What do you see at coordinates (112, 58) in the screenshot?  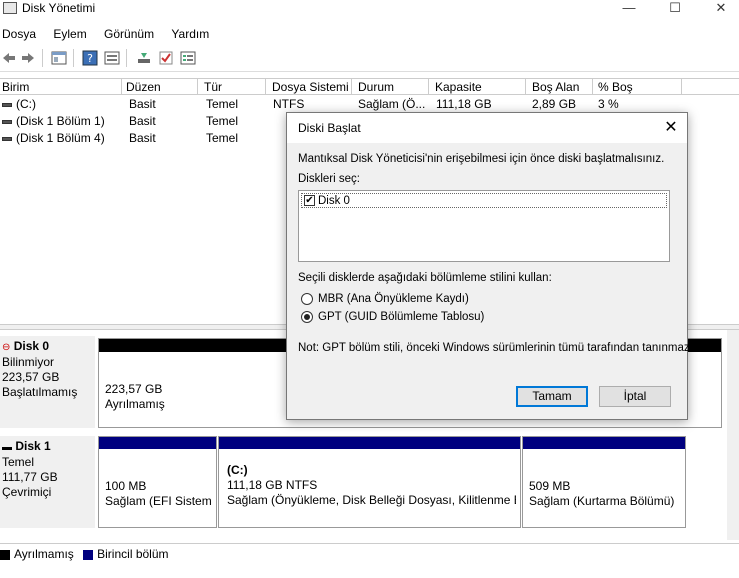 I see `properties-icon` at bounding box center [112, 58].